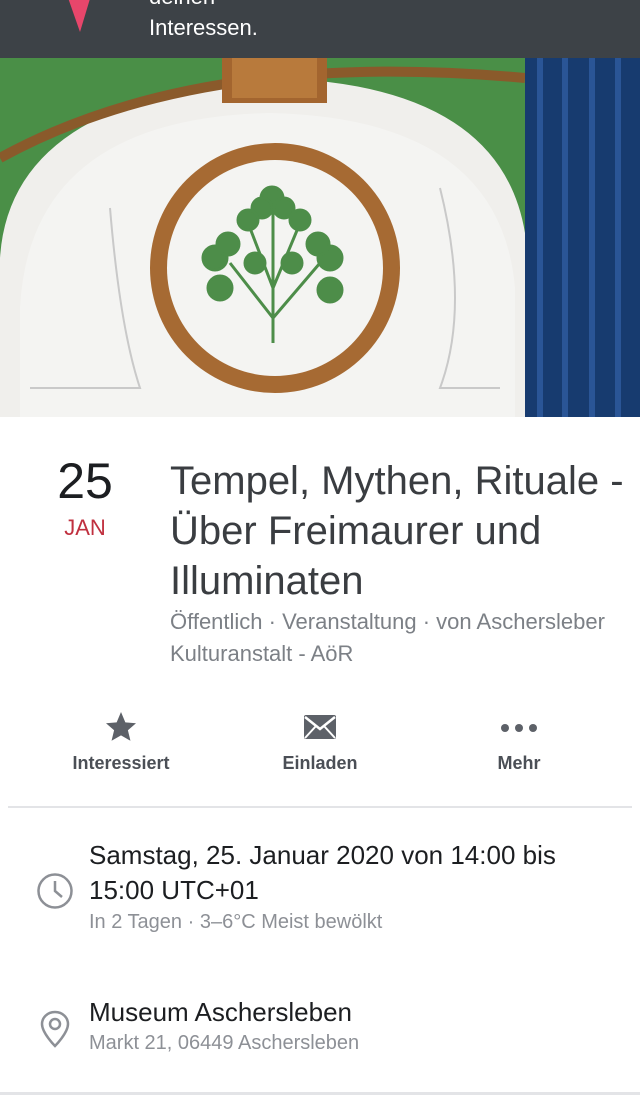  I want to click on star-icon, so click(121, 729).